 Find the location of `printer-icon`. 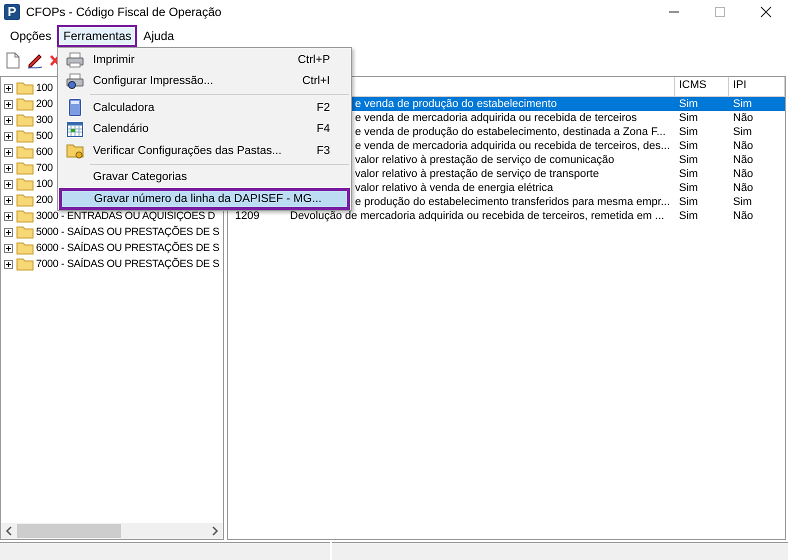

printer-icon is located at coordinates (75, 60).